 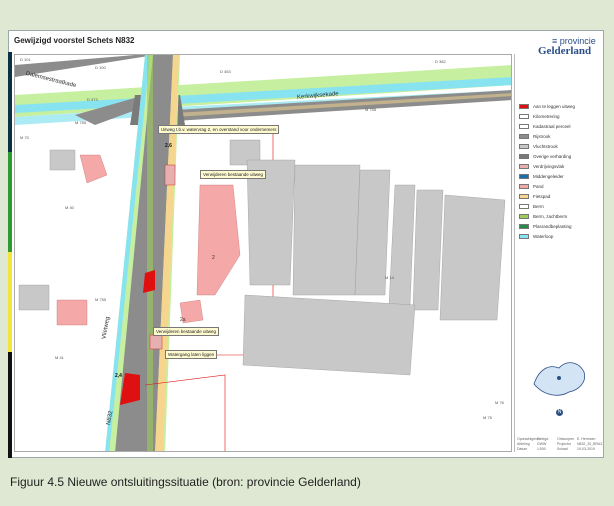 I want to click on label-d382: D 382, so click(x=440, y=61).